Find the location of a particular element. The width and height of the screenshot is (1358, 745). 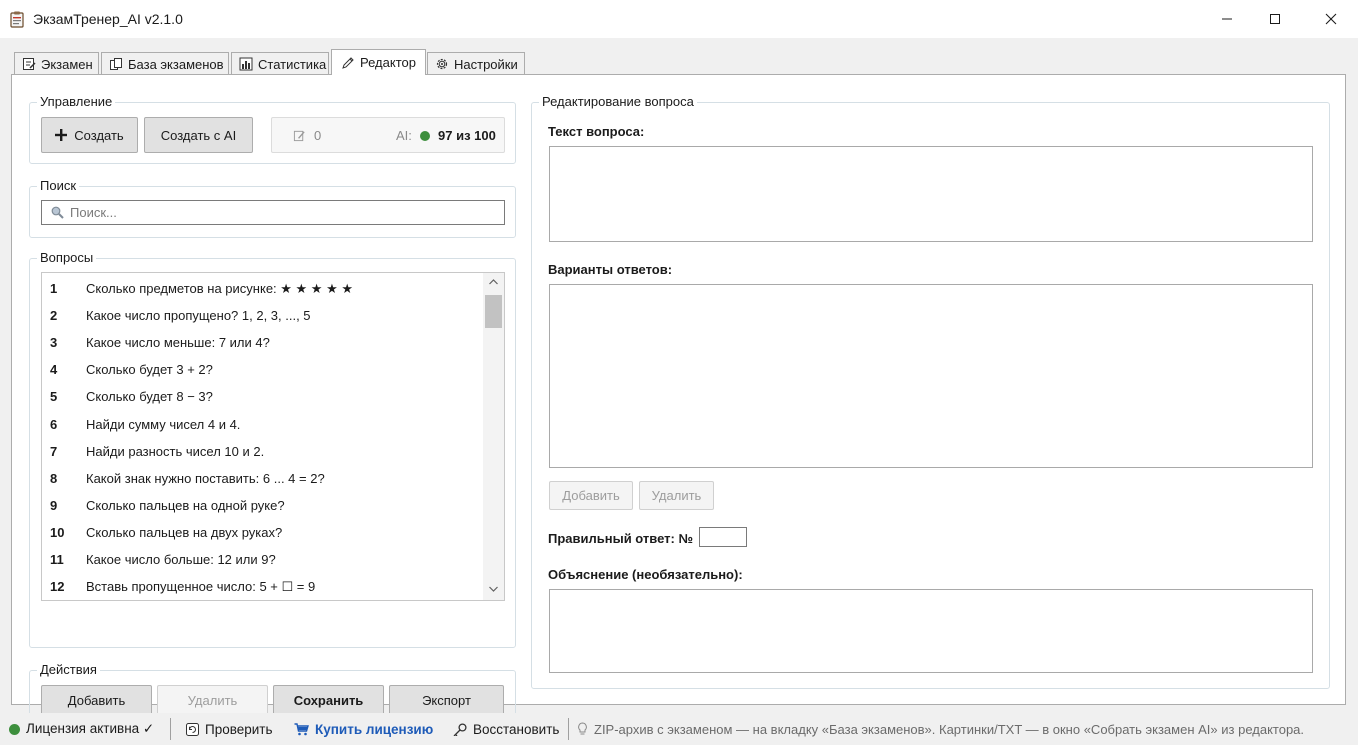

ai-quota: 97 из 100 is located at coordinates (467, 135).